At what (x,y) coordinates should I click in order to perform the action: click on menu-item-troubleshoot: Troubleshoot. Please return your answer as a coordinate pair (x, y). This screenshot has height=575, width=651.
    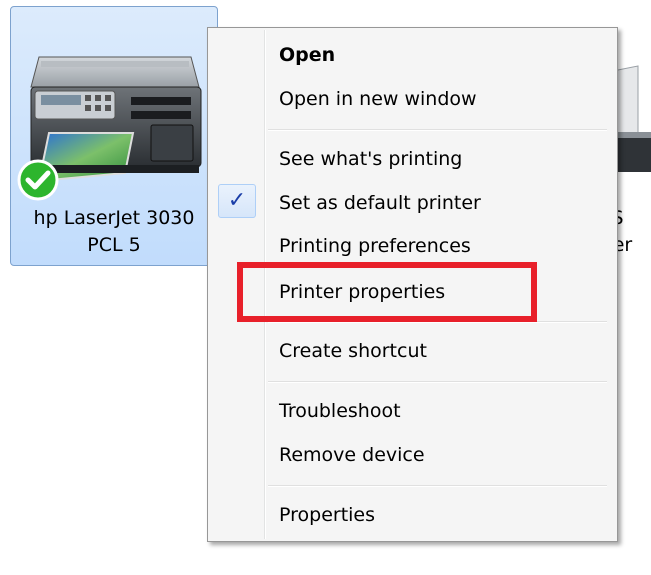
    Looking at the image, I should click on (340, 411).